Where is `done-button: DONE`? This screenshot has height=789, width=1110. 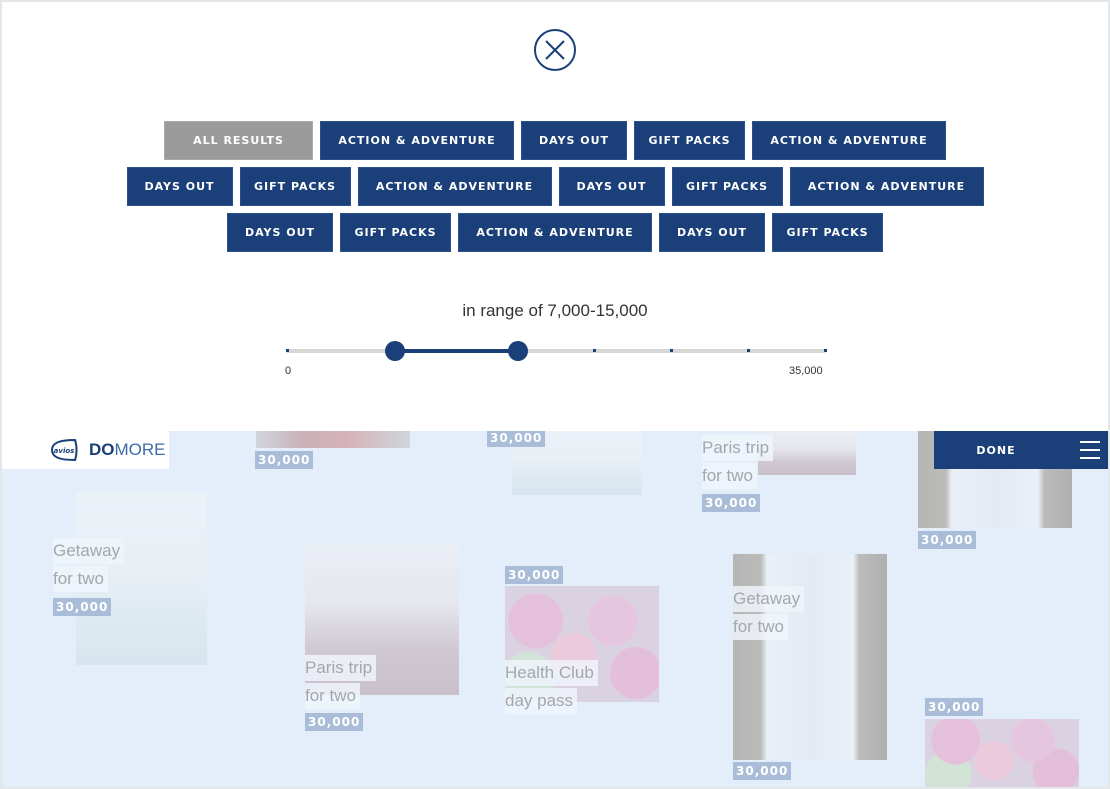 done-button: DONE is located at coordinates (996, 450).